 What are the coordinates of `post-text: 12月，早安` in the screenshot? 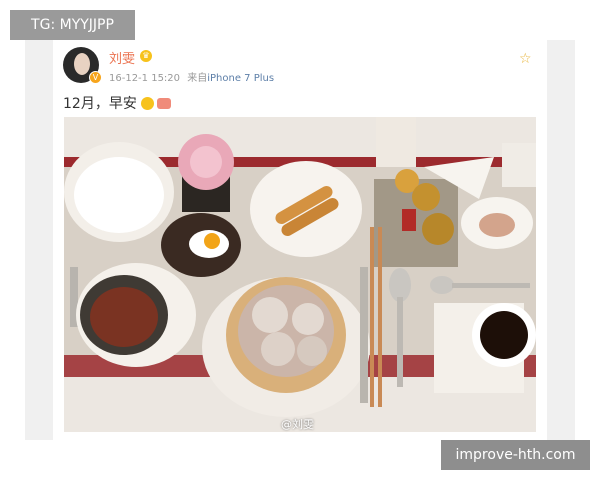 It's located at (117, 103).